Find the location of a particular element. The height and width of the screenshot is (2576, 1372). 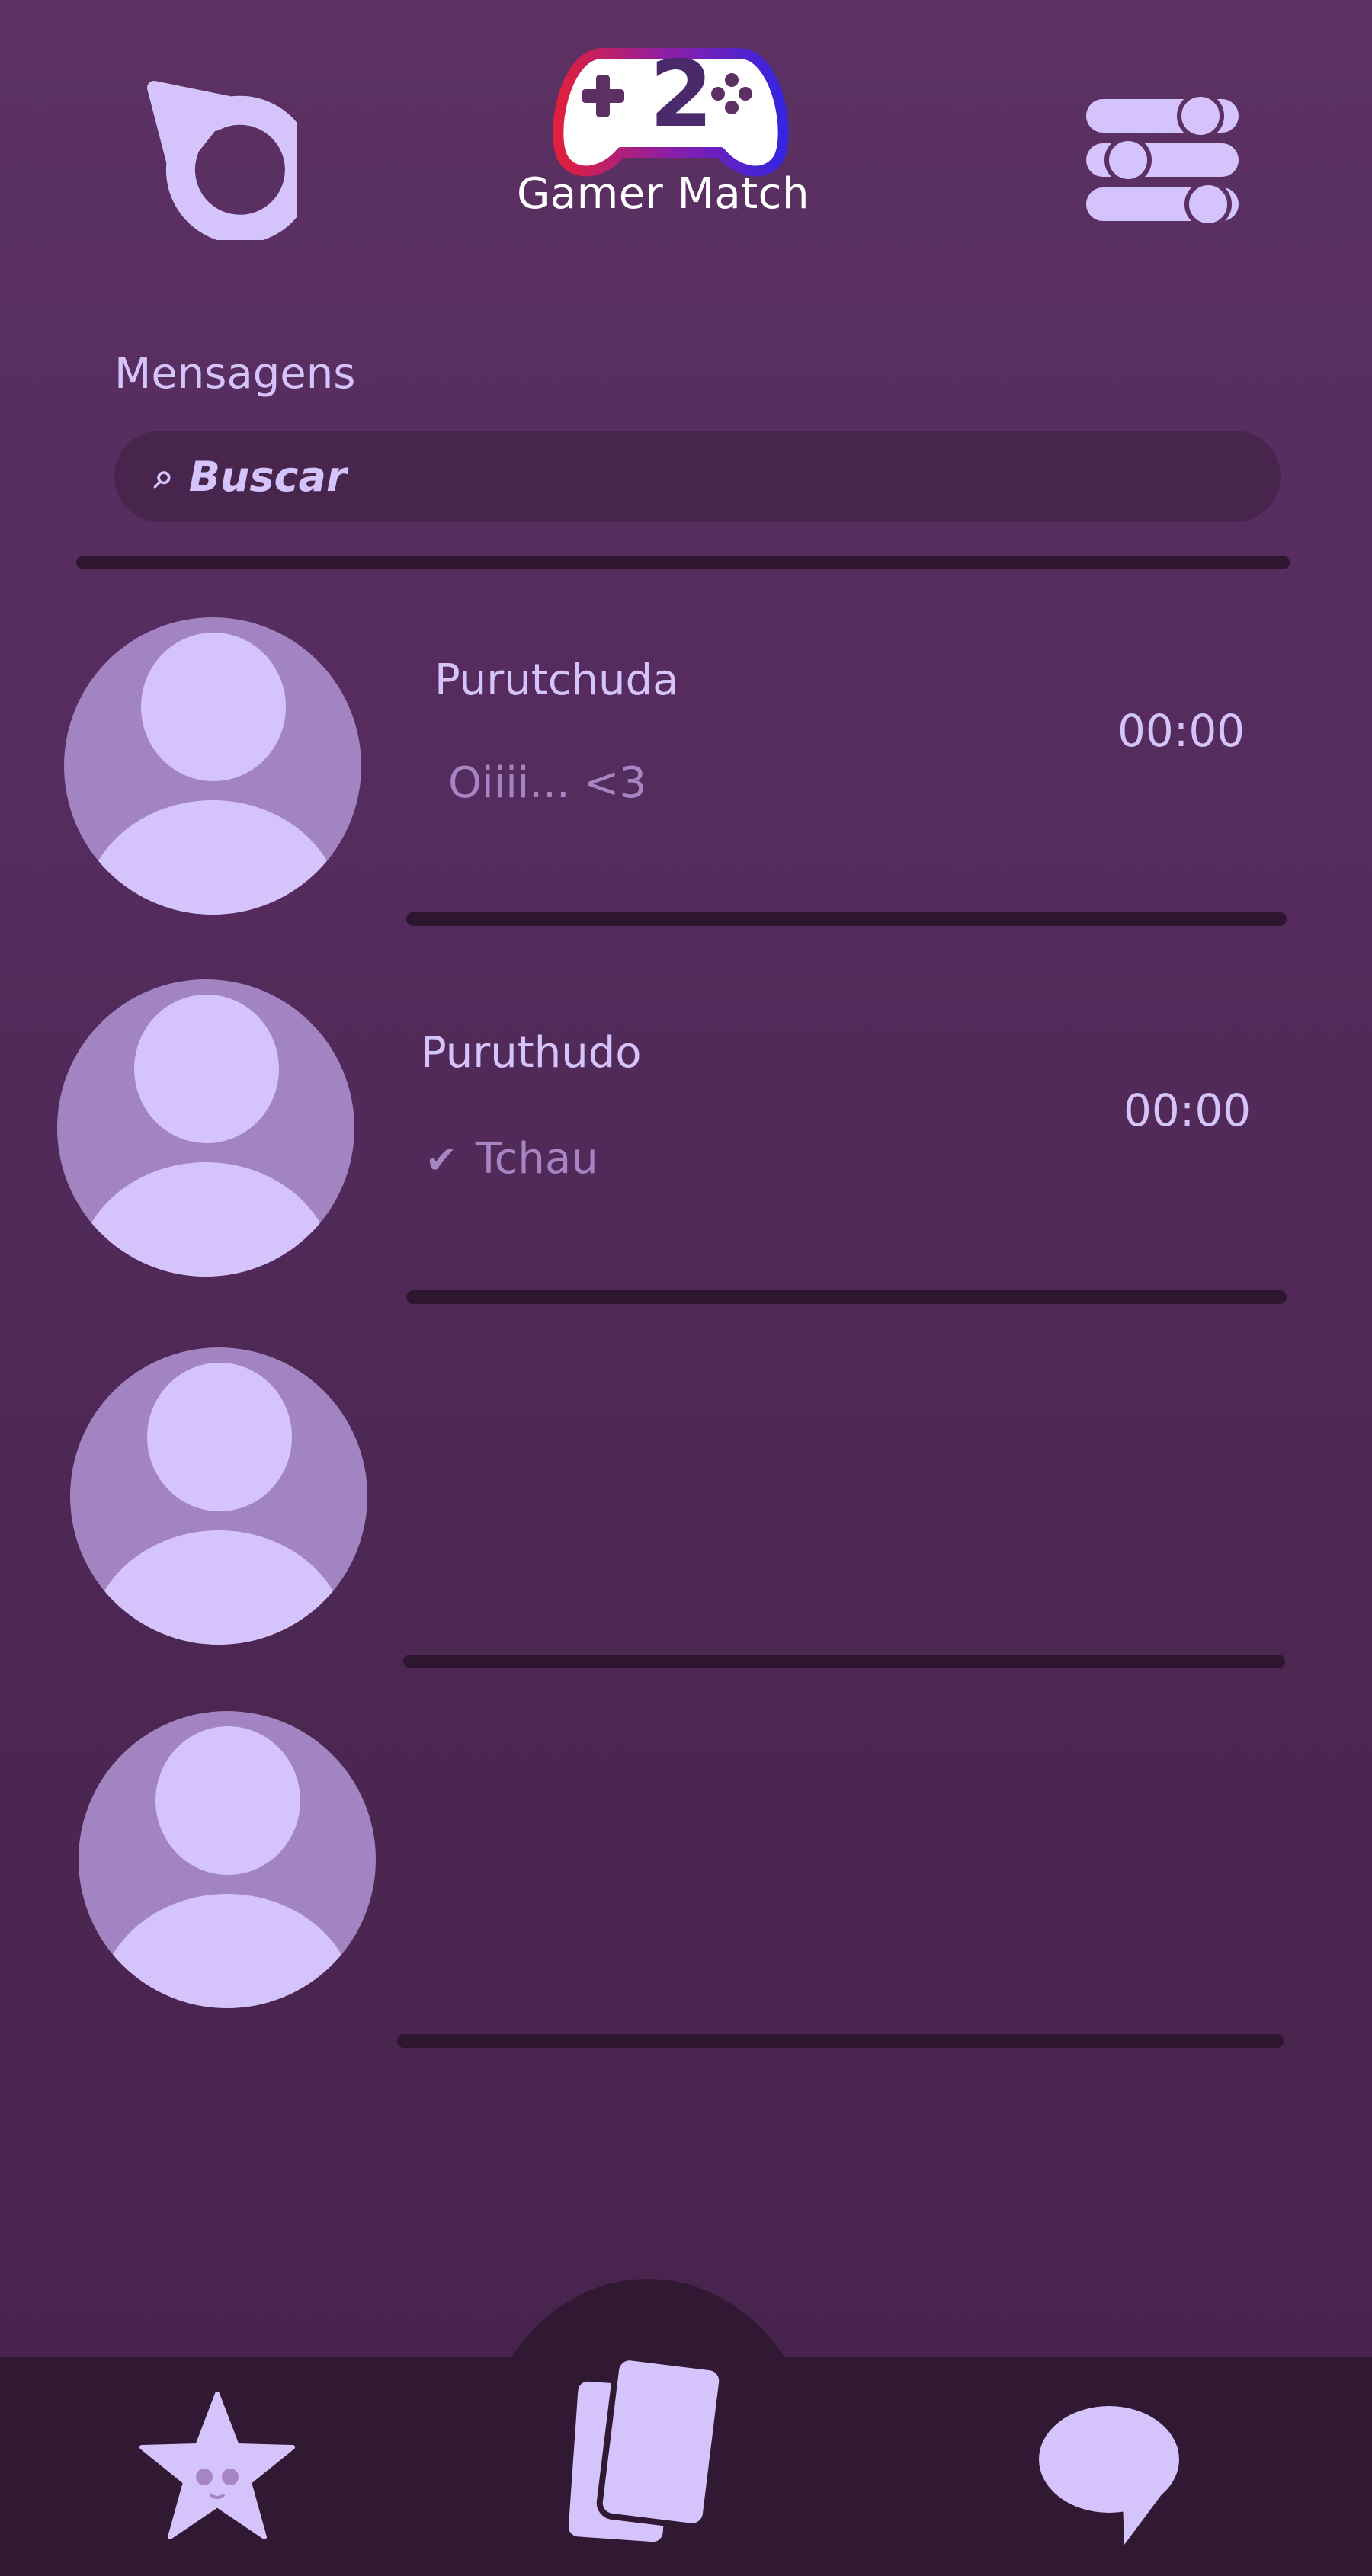

app-logo: 2 is located at coordinates (671, 112).